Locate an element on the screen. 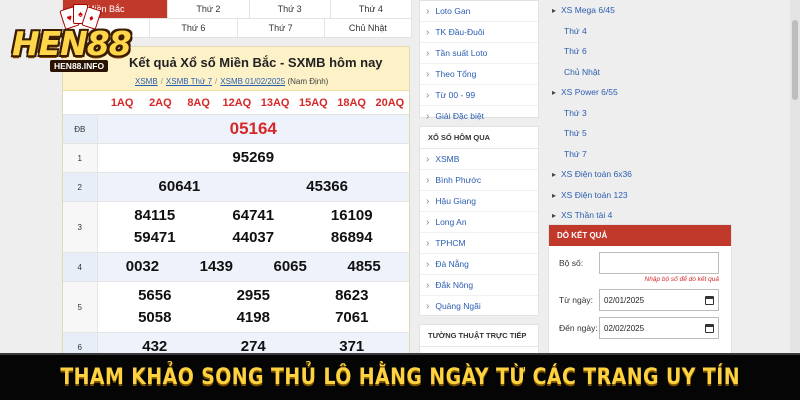 The height and width of the screenshot is (400, 800). breadcrumb-xsmb: XSMB is located at coordinates (146, 81).